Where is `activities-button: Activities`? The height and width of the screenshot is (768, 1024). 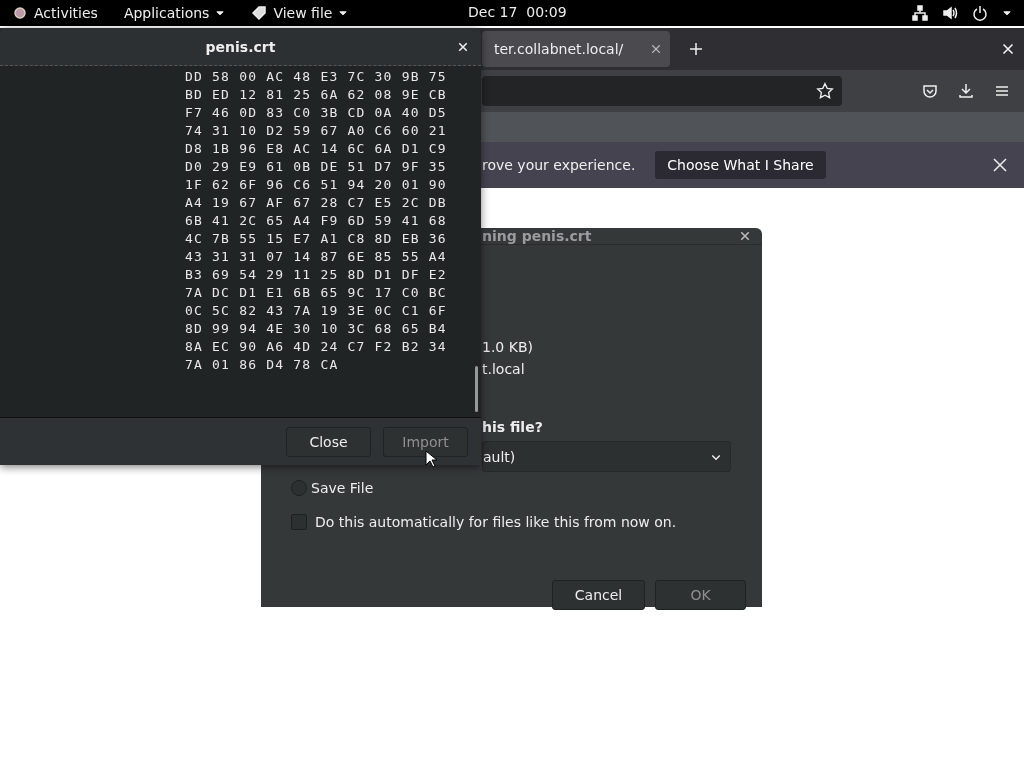
activities-button: Activities is located at coordinates (55, 13).